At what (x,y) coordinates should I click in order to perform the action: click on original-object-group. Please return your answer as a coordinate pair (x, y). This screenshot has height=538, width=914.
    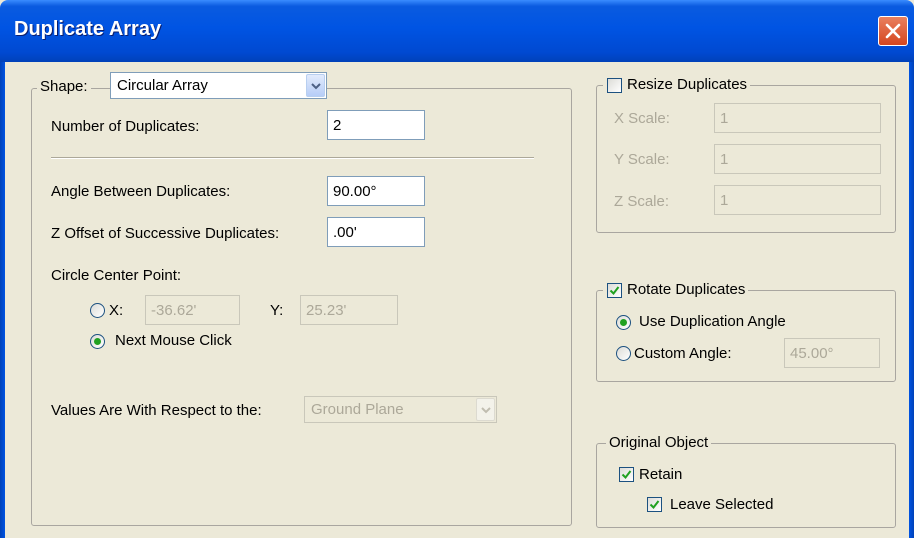
    Looking at the image, I should click on (746, 485).